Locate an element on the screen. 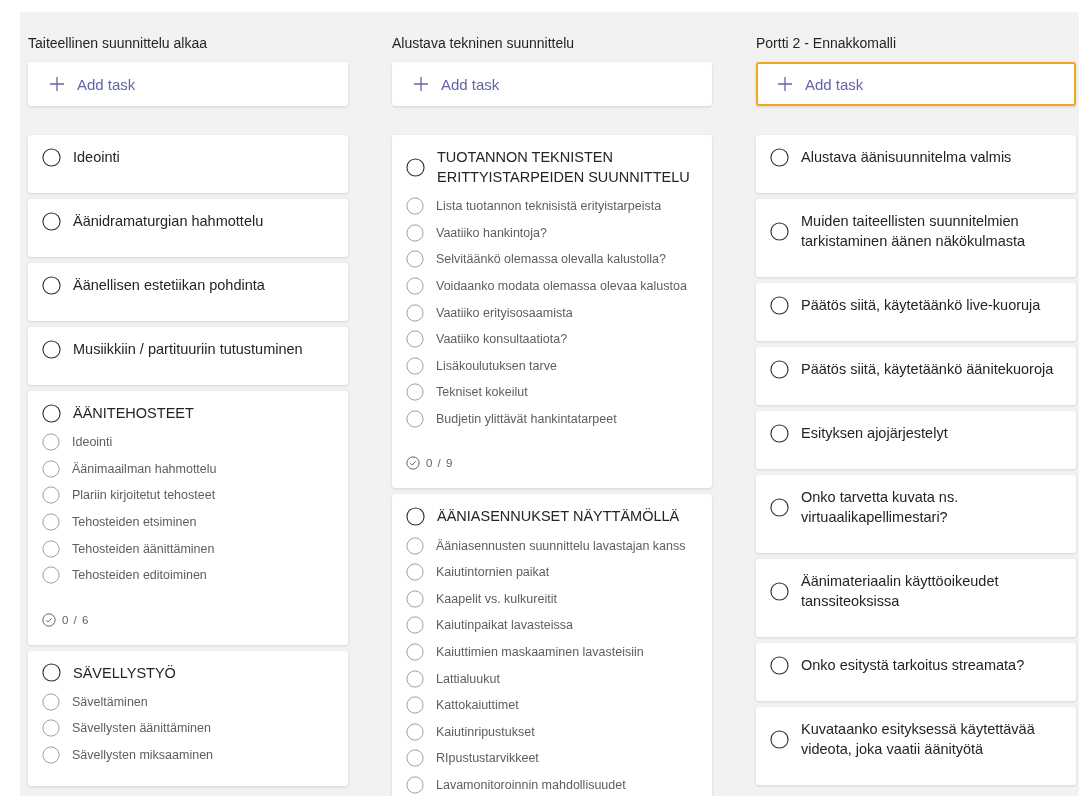  task-title: ÄÄNITEHOSTEET is located at coordinates (133, 413).